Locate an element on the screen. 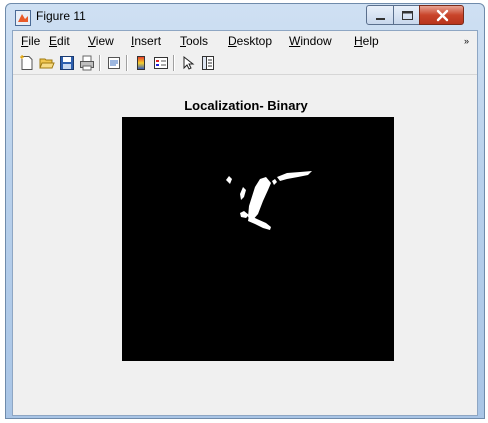  menu-insert: Insert is located at coordinates (146, 41).